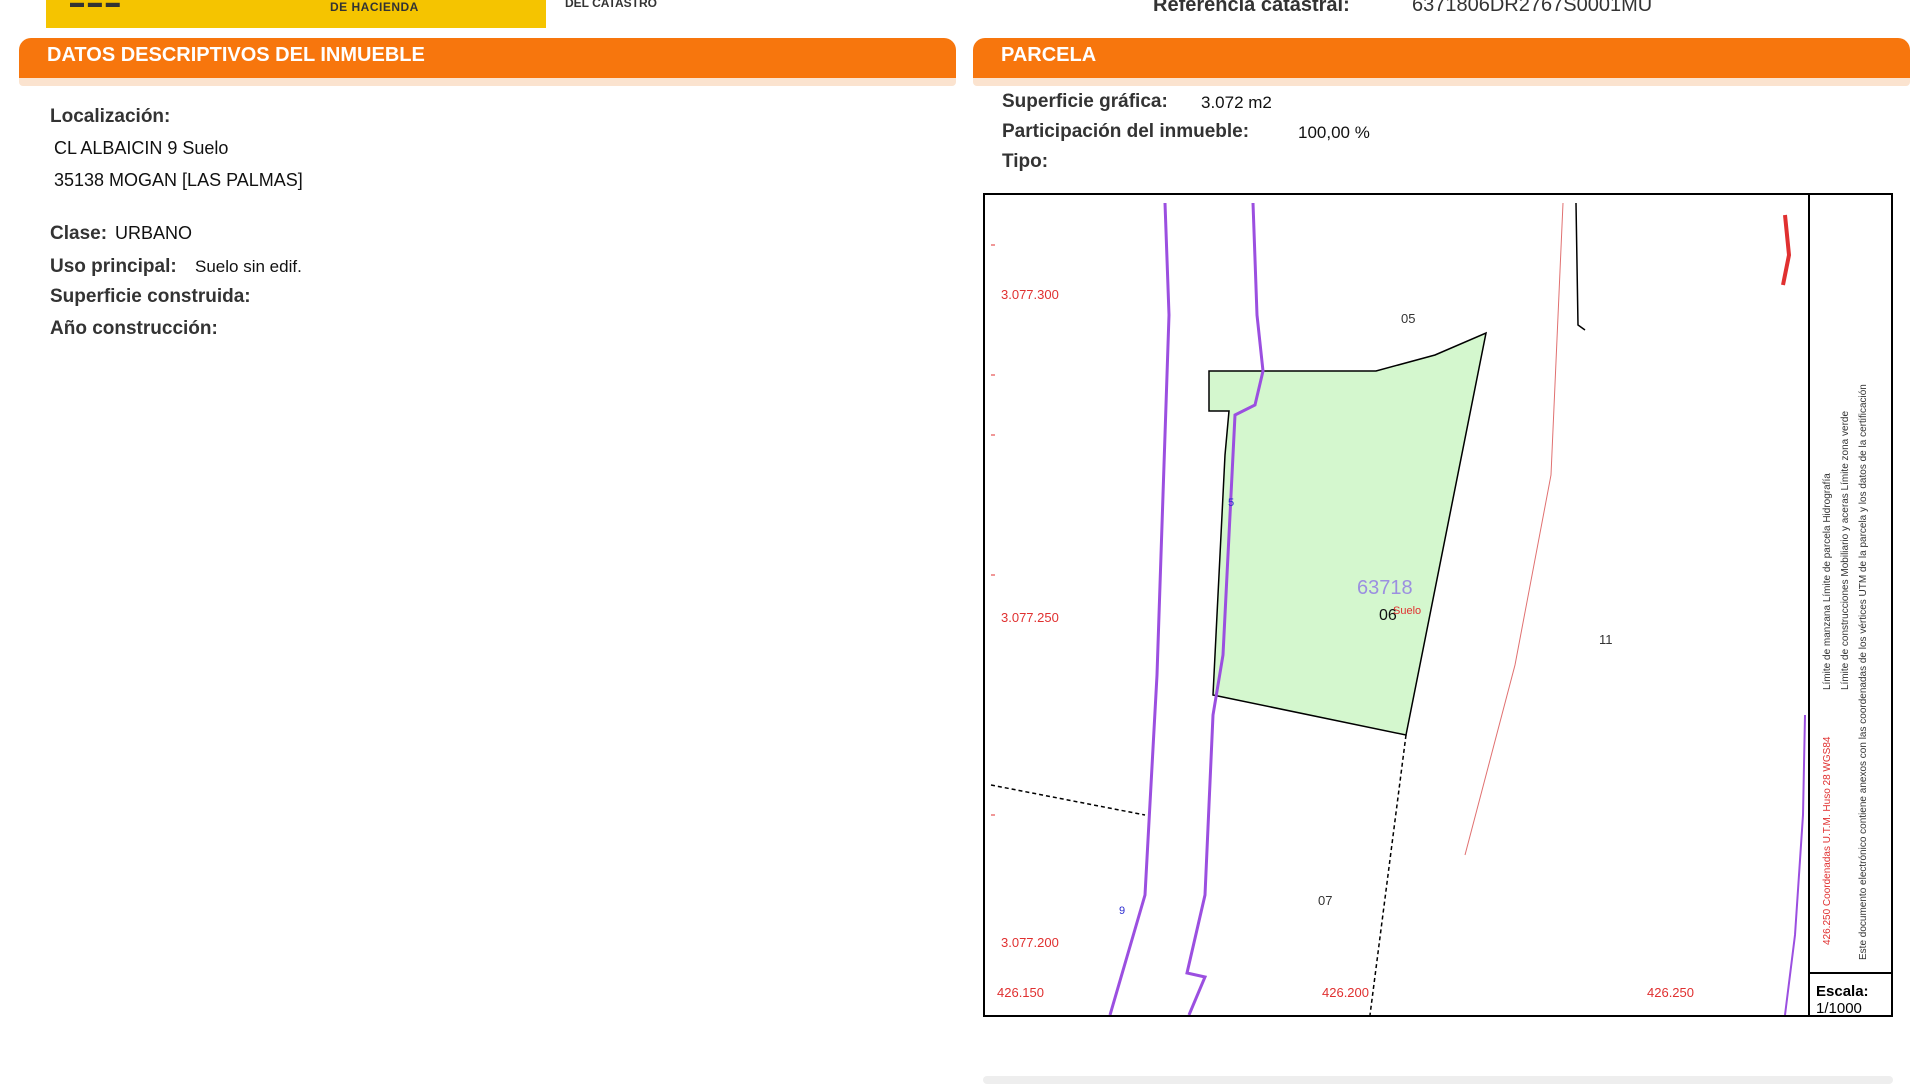 Image resolution: width=1920 pixels, height=1084 pixels. I want to click on clase-label: Clase:, so click(79, 233).